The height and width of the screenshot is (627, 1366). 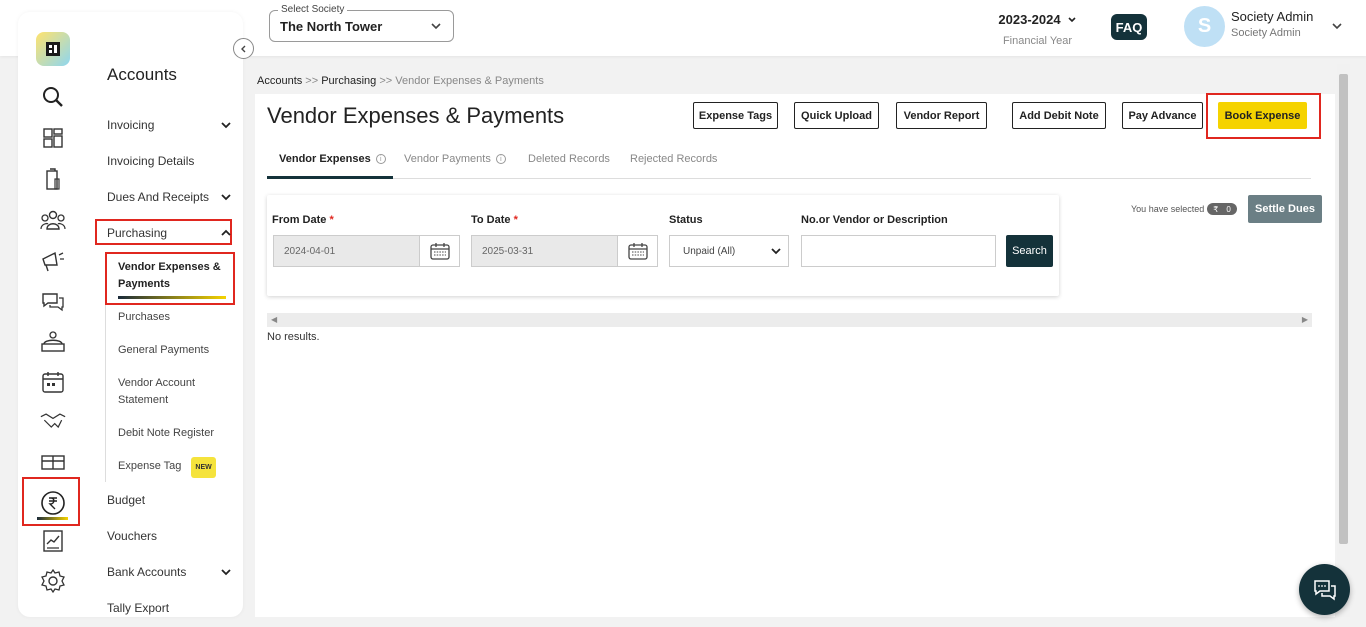 What do you see at coordinates (330, 177) in the screenshot?
I see `active-tab-underline` at bounding box center [330, 177].